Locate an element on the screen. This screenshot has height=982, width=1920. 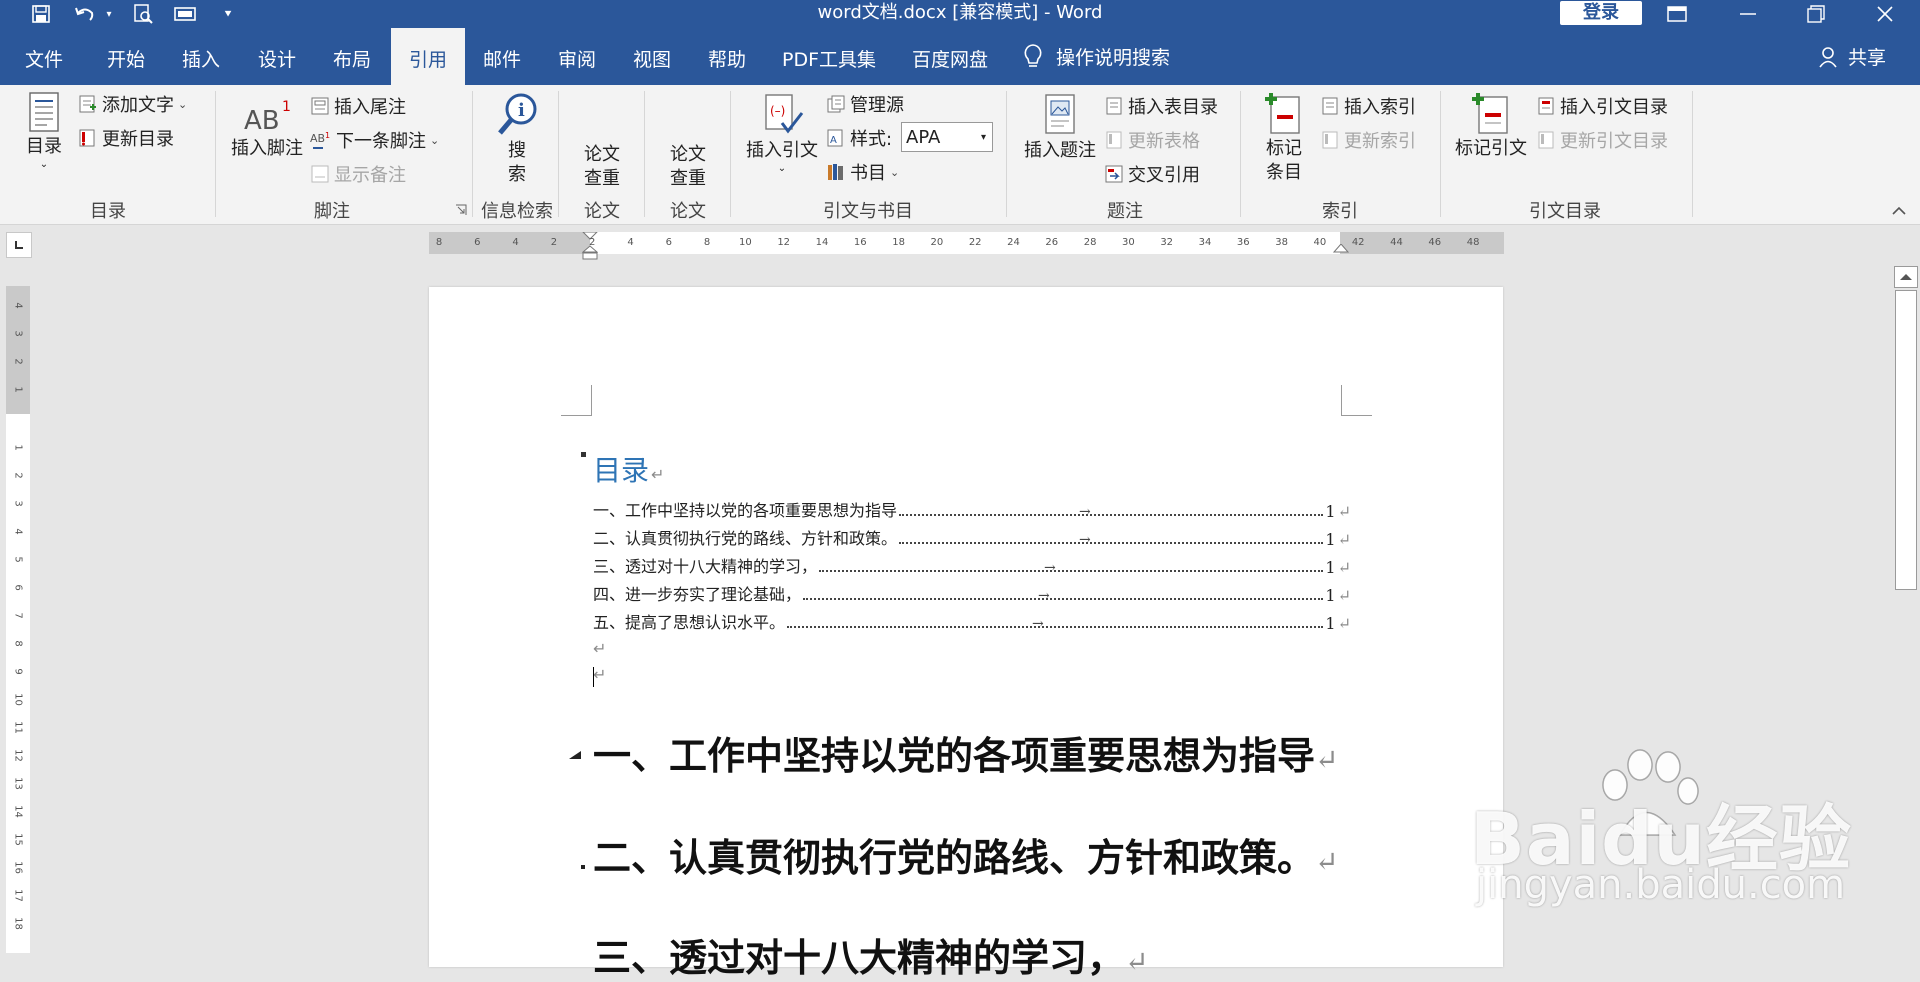
mark-entry-label-line1: 标记 is located at coordinates (1284, 148).